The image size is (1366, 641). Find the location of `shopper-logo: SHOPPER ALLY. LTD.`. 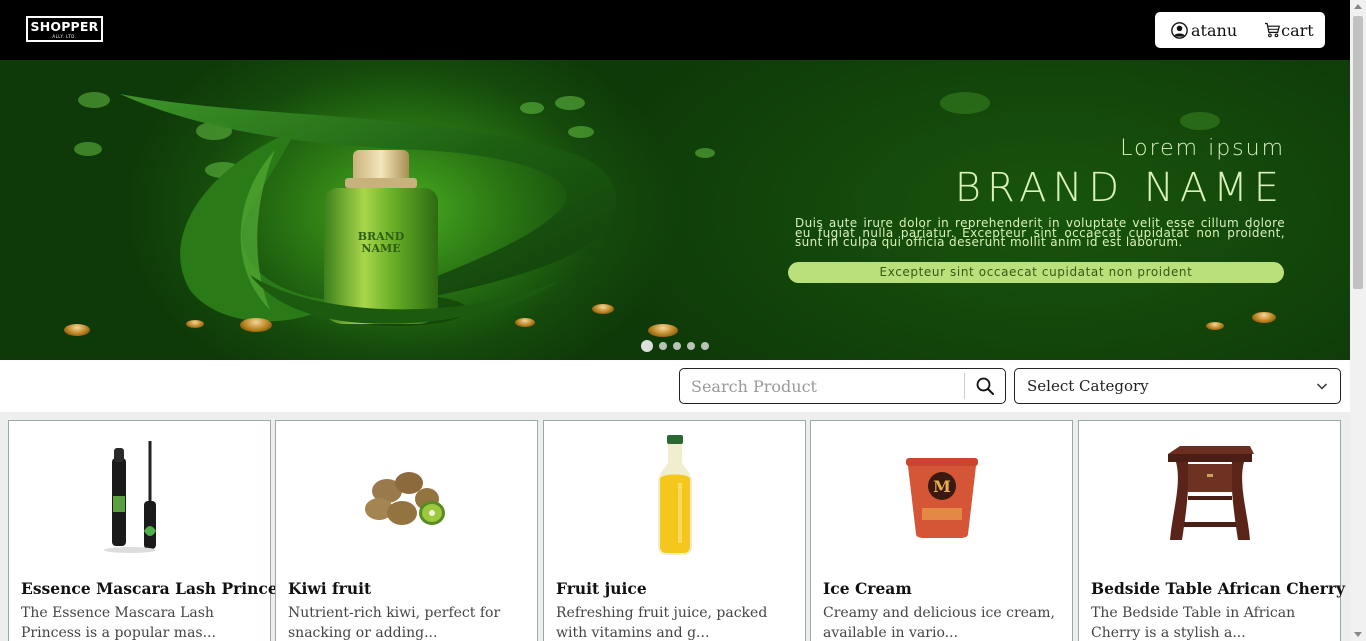

shopper-logo: SHOPPER ALLY. LTD. is located at coordinates (64, 29).